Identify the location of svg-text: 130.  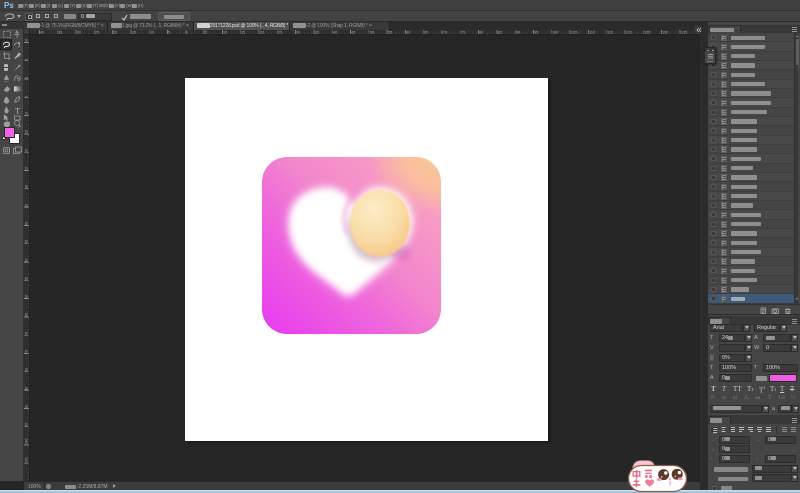
(665, 33).